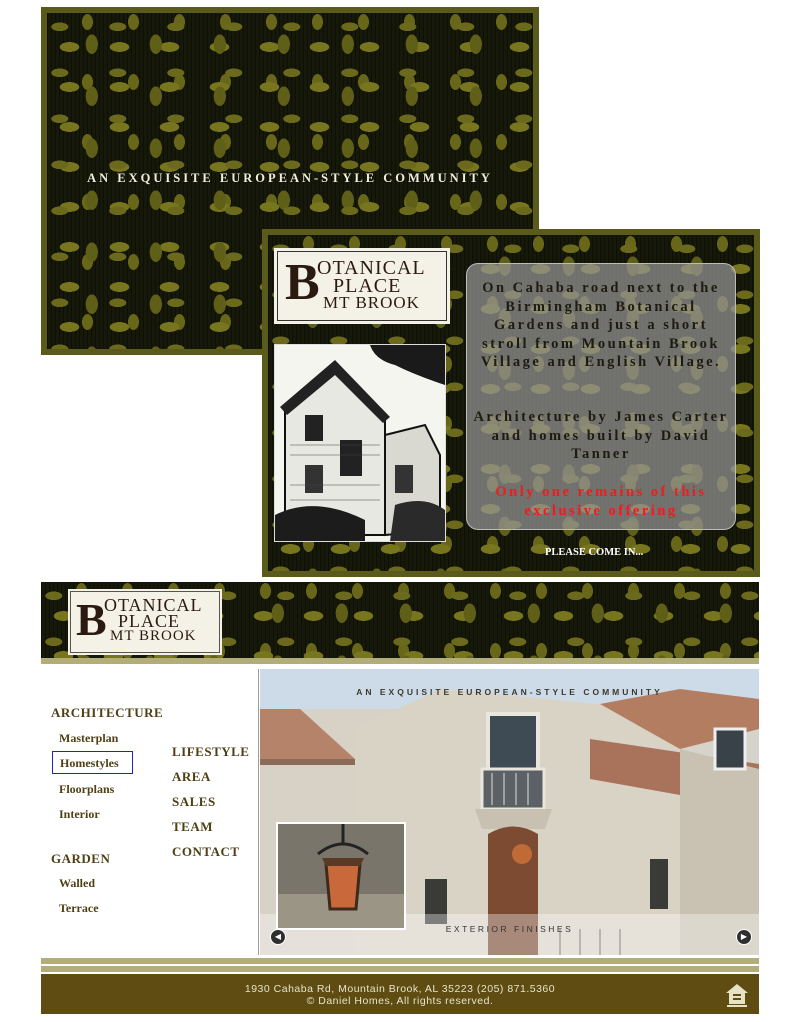  Describe the element at coordinates (89, 763) in the screenshot. I see `nav-homestyles: Homestyles` at that location.